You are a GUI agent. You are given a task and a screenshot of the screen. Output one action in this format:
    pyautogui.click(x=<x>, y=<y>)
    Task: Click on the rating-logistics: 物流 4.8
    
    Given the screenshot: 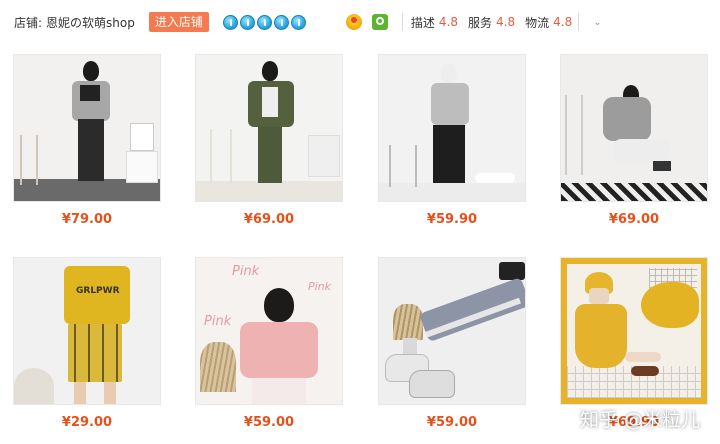 What is the action you would take?
    pyautogui.click(x=548, y=22)
    